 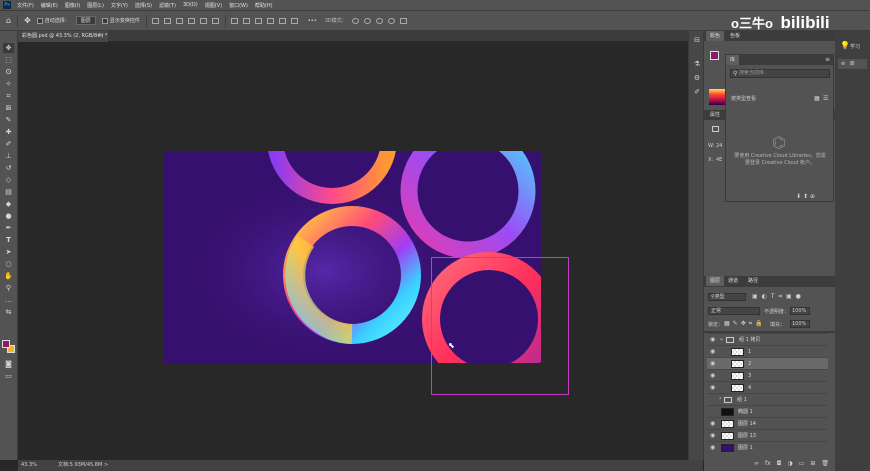 I want to click on menu-type: 文字(Y), so click(x=119, y=5).